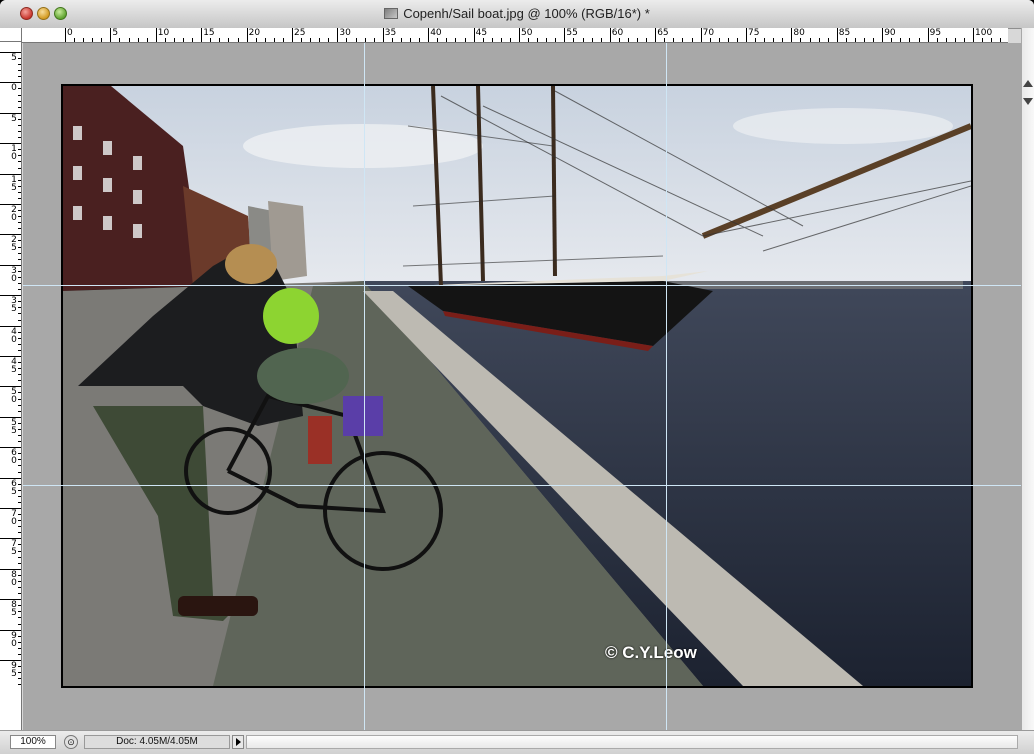 Image resolution: width=1034 pixels, height=754 pixels. What do you see at coordinates (632, 742) in the screenshot?
I see `horizontal-scrollbar` at bounding box center [632, 742].